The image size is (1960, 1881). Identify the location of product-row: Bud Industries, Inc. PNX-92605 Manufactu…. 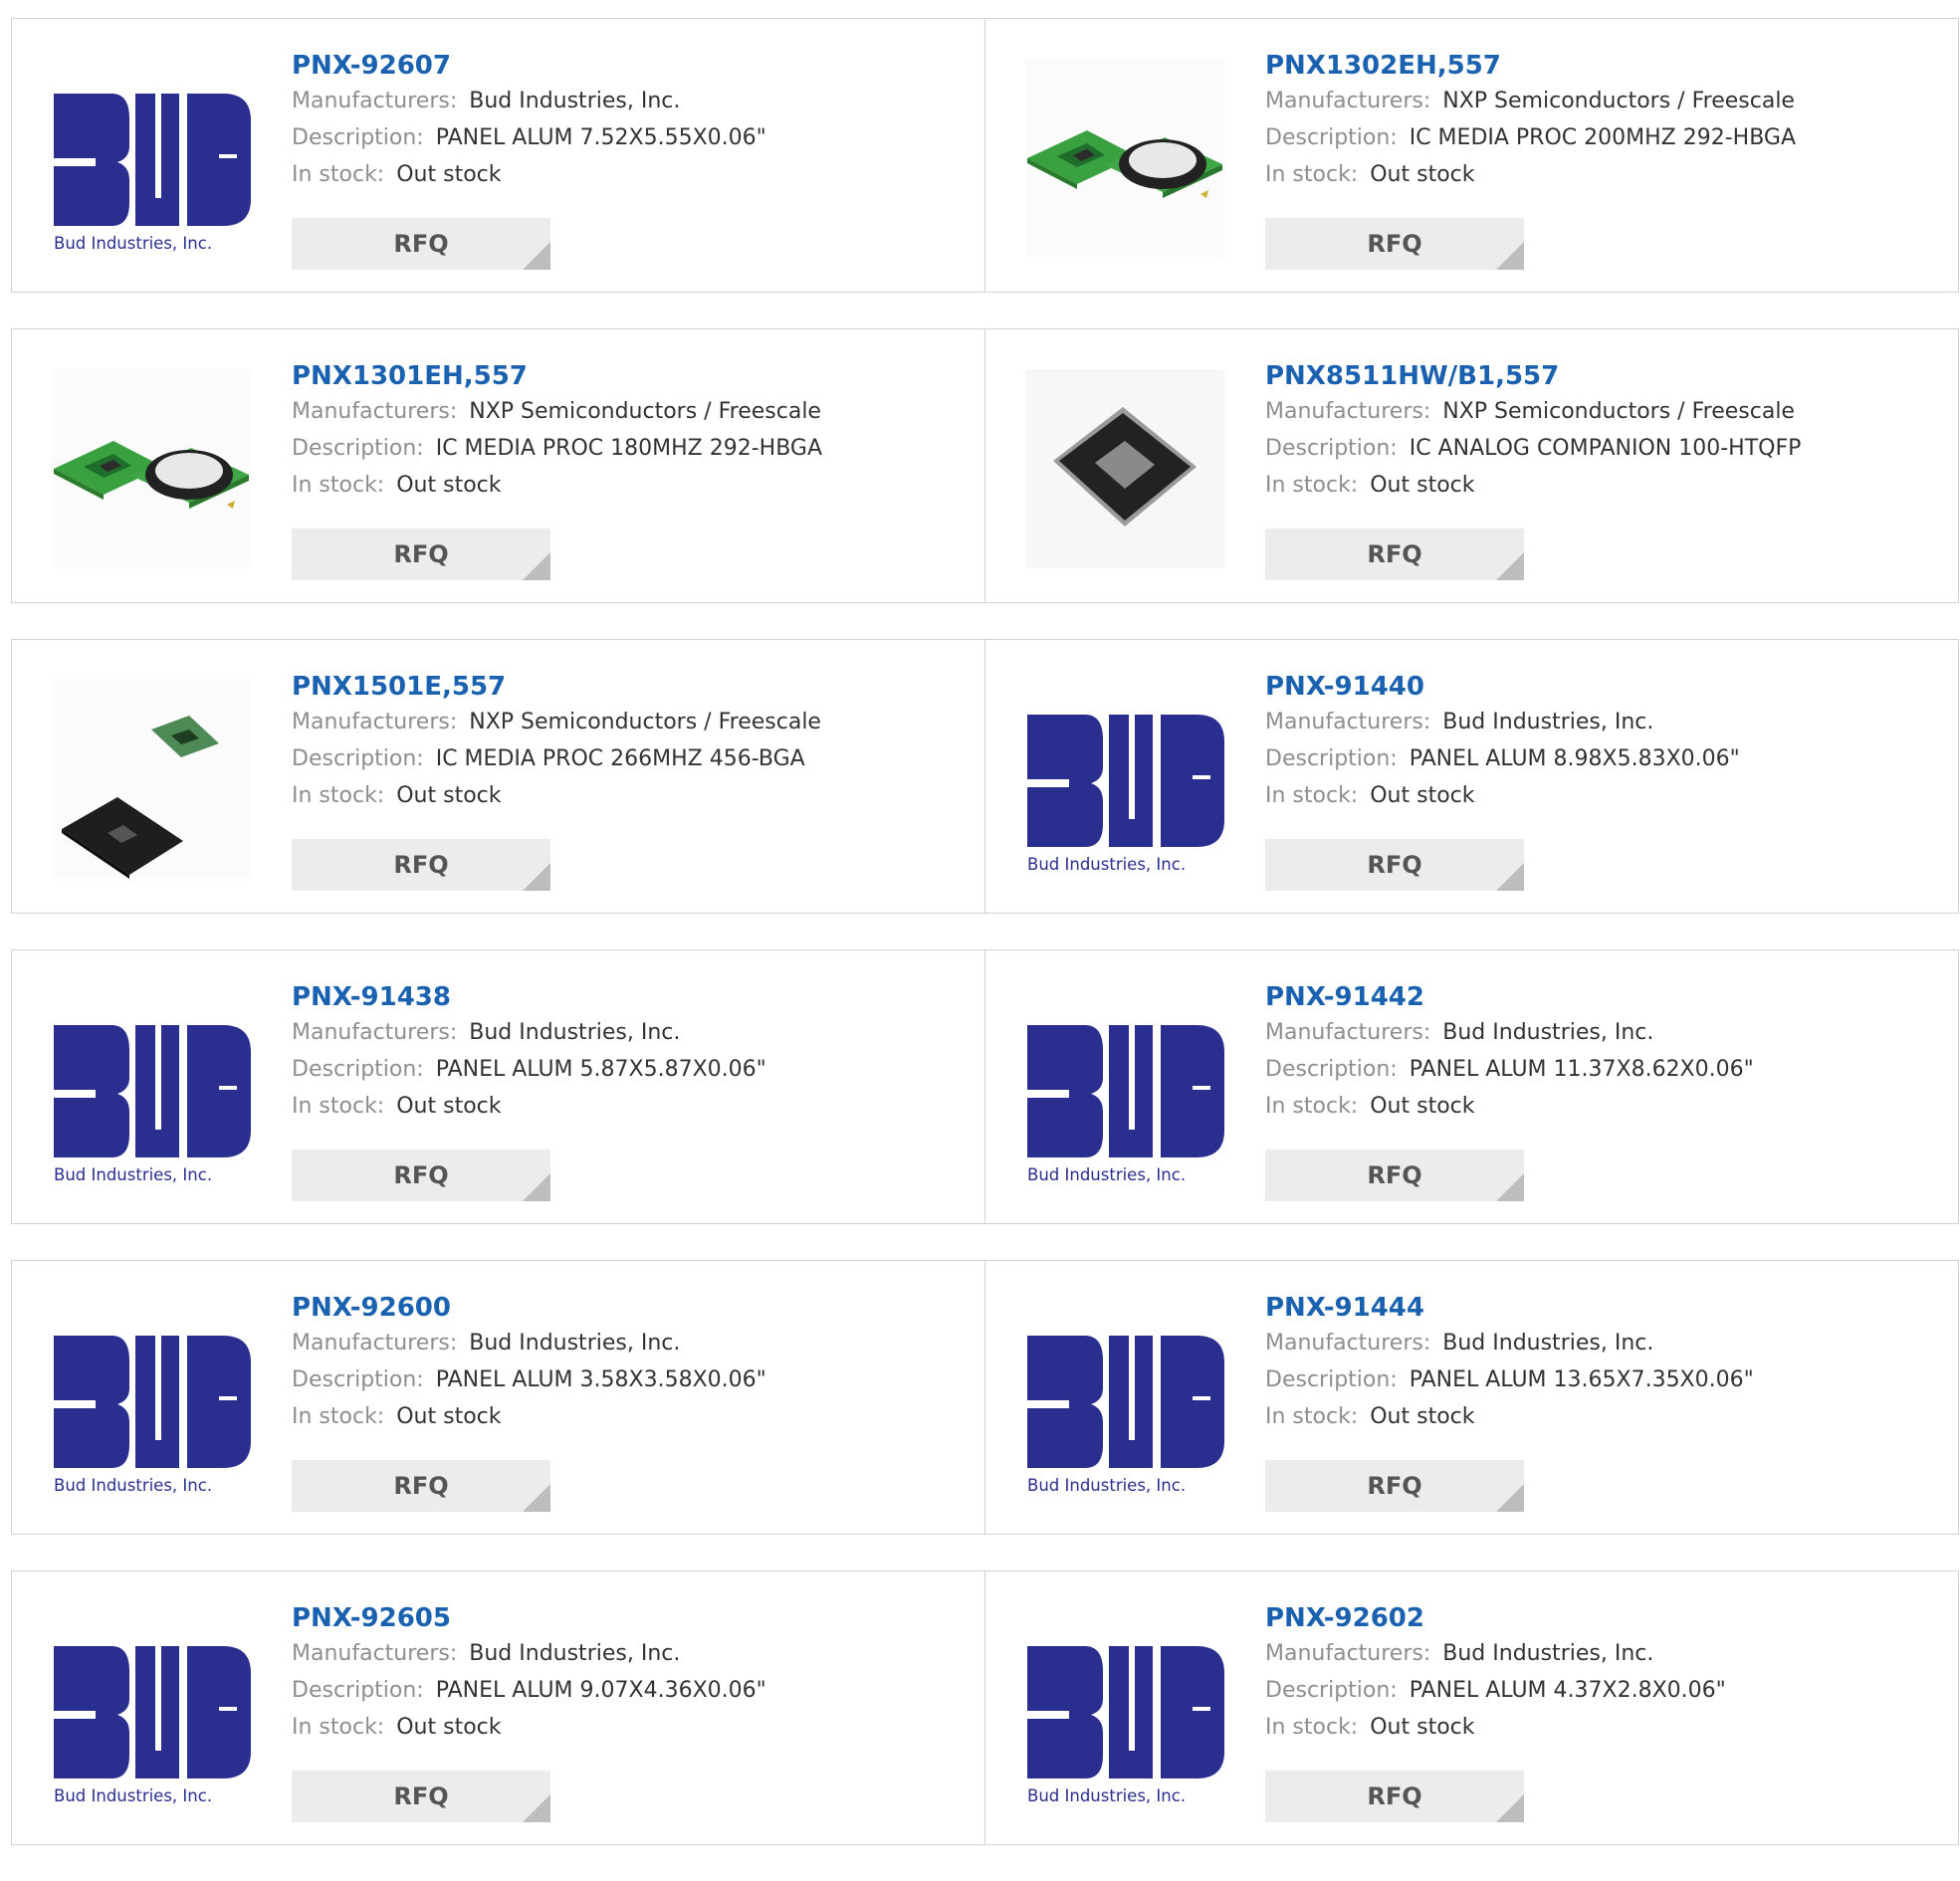
(985, 1707).